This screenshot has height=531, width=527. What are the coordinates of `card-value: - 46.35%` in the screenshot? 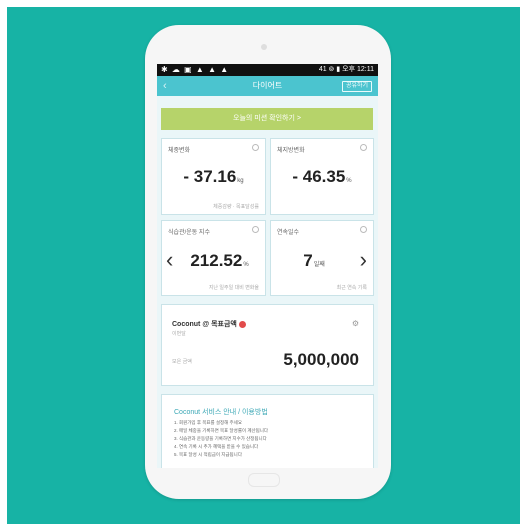 It's located at (322, 176).